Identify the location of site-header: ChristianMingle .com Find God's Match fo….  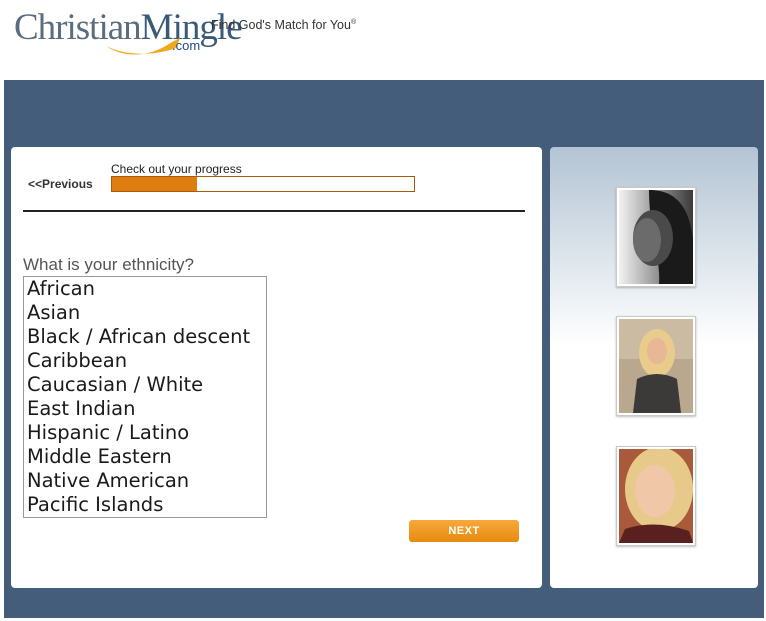
(383, 40).